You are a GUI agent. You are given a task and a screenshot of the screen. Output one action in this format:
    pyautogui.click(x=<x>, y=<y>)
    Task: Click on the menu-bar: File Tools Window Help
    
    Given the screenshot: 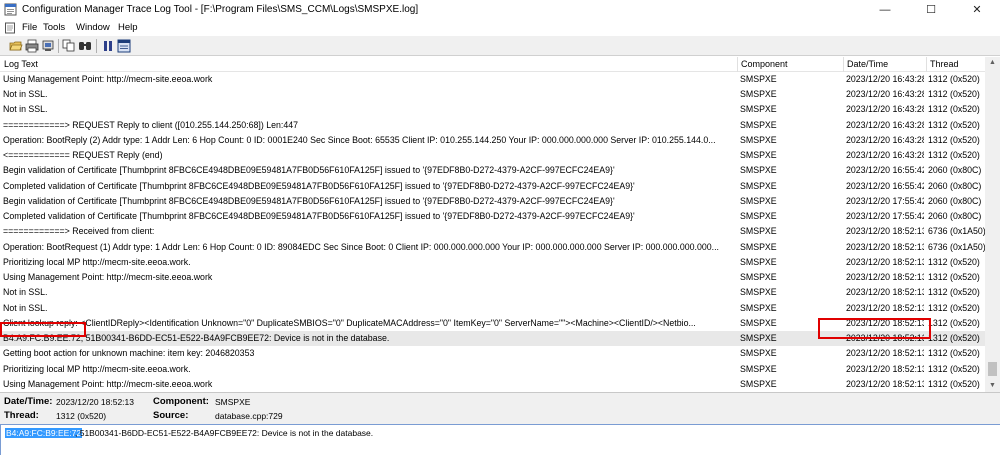 What is the action you would take?
    pyautogui.click(x=500, y=28)
    